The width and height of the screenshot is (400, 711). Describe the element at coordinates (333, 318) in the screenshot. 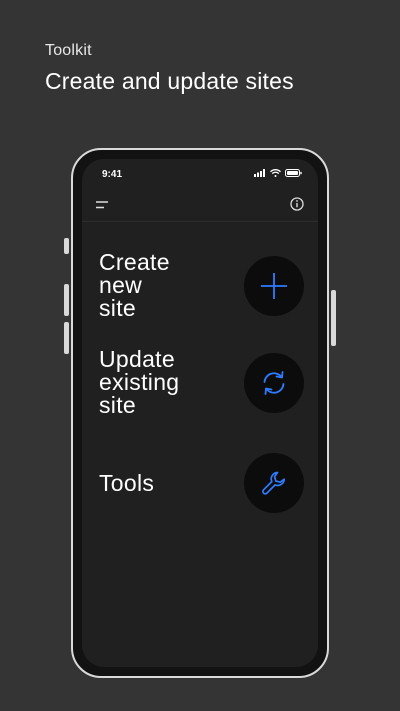

I see `phone-power-button` at that location.